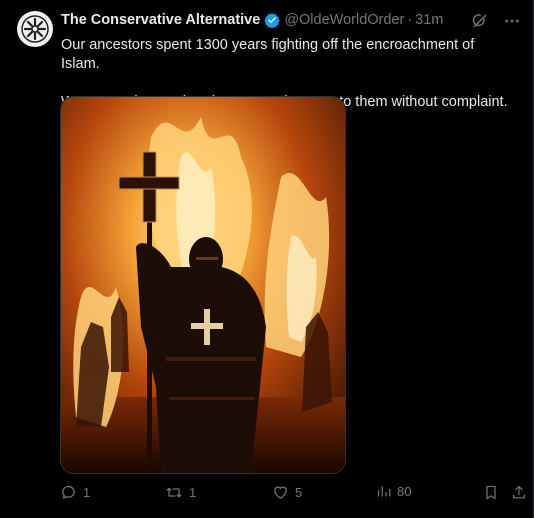  Describe the element at coordinates (404, 491) in the screenshot. I see `views-count: 80` at that location.